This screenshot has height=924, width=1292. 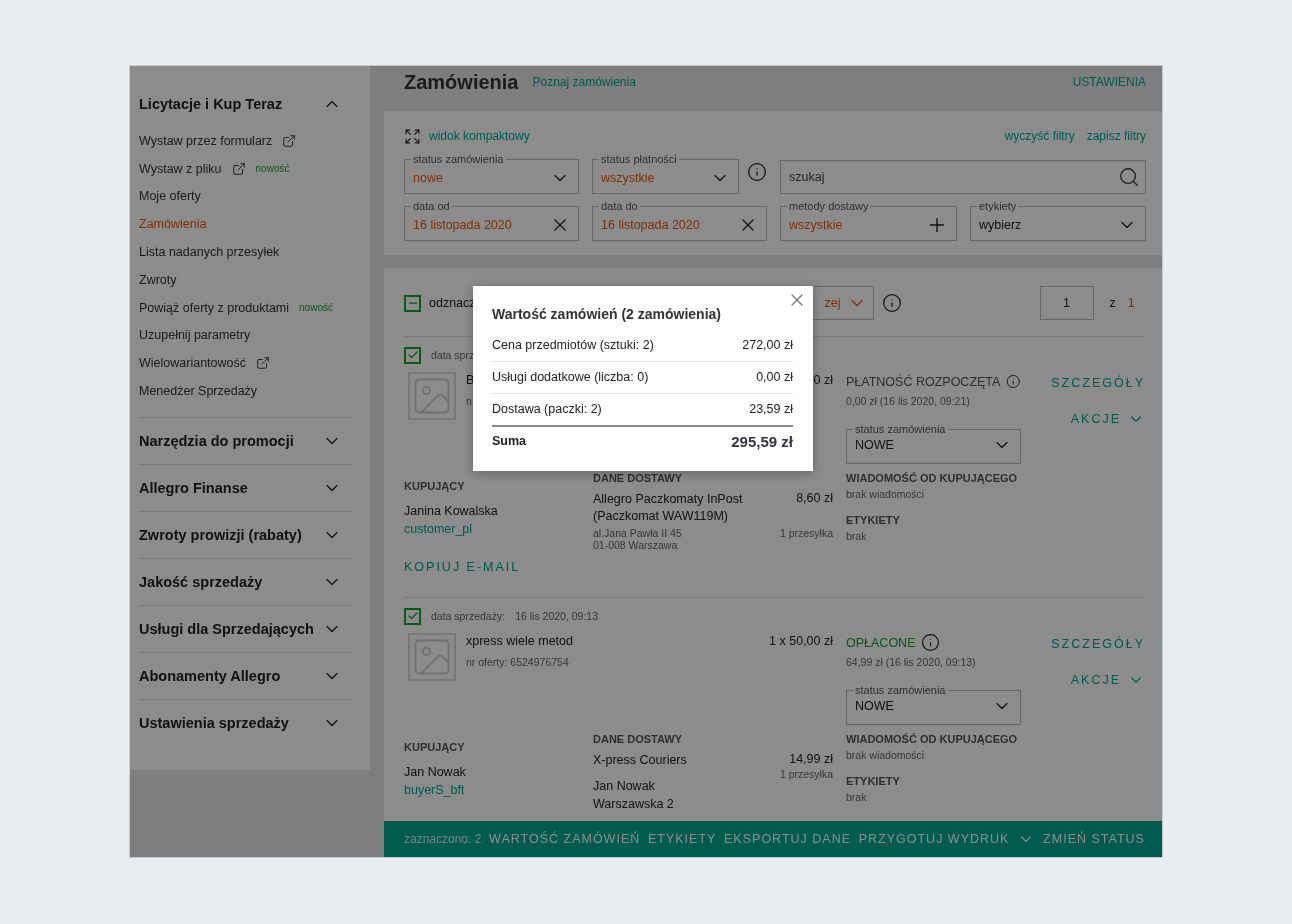 I want to click on section-title: Allegro Finanse, so click(x=193, y=487).